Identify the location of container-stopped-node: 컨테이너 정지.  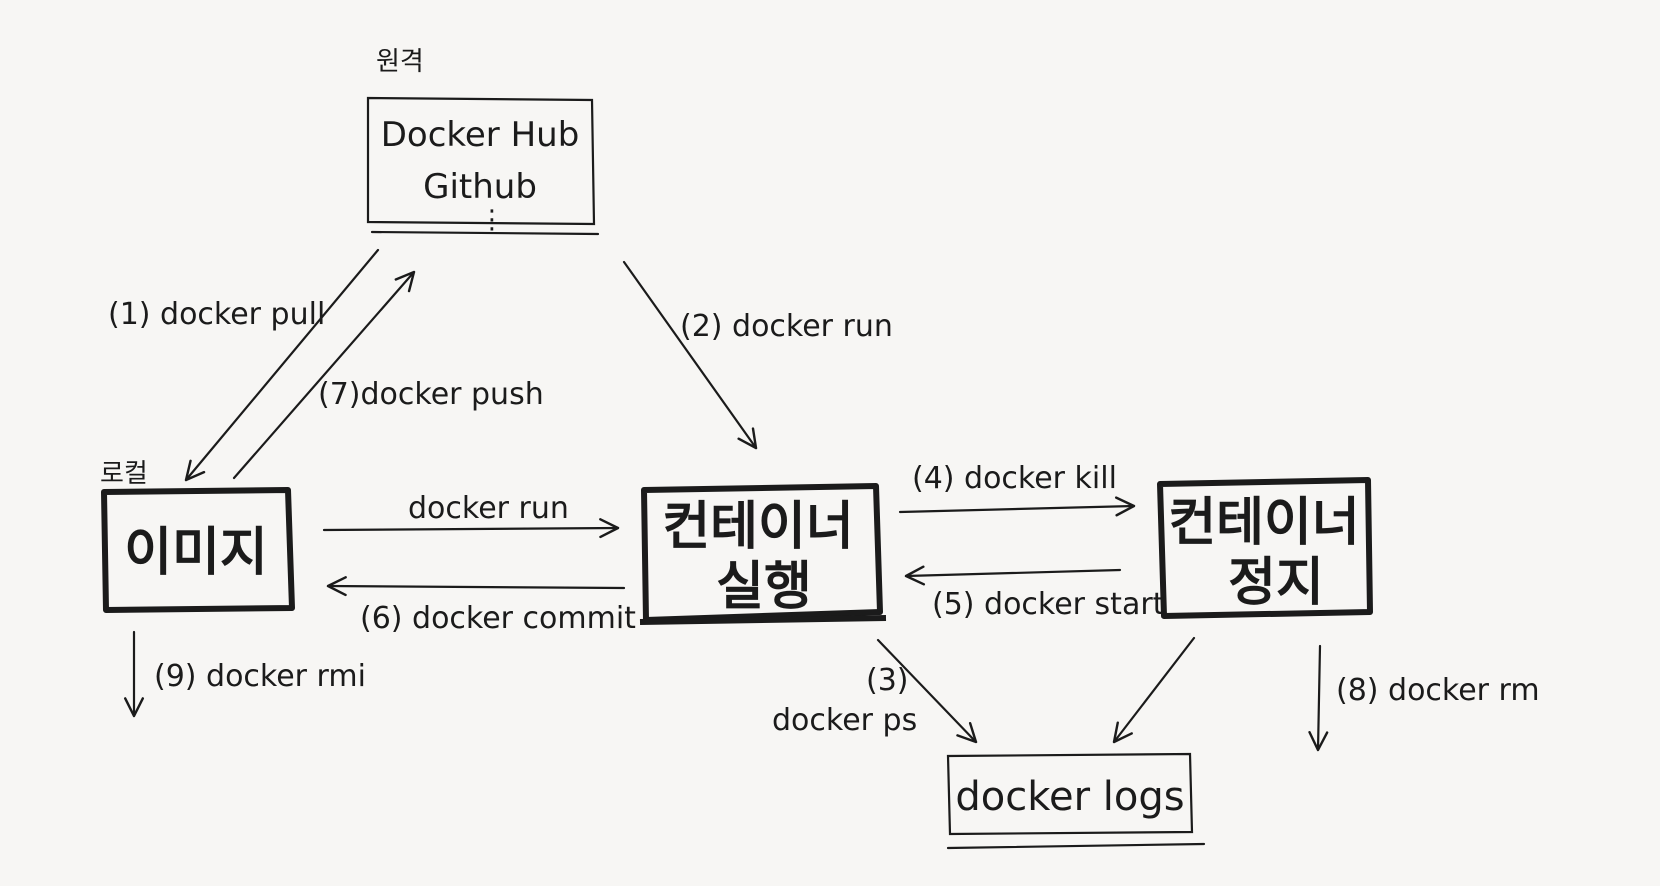
(1265, 548).